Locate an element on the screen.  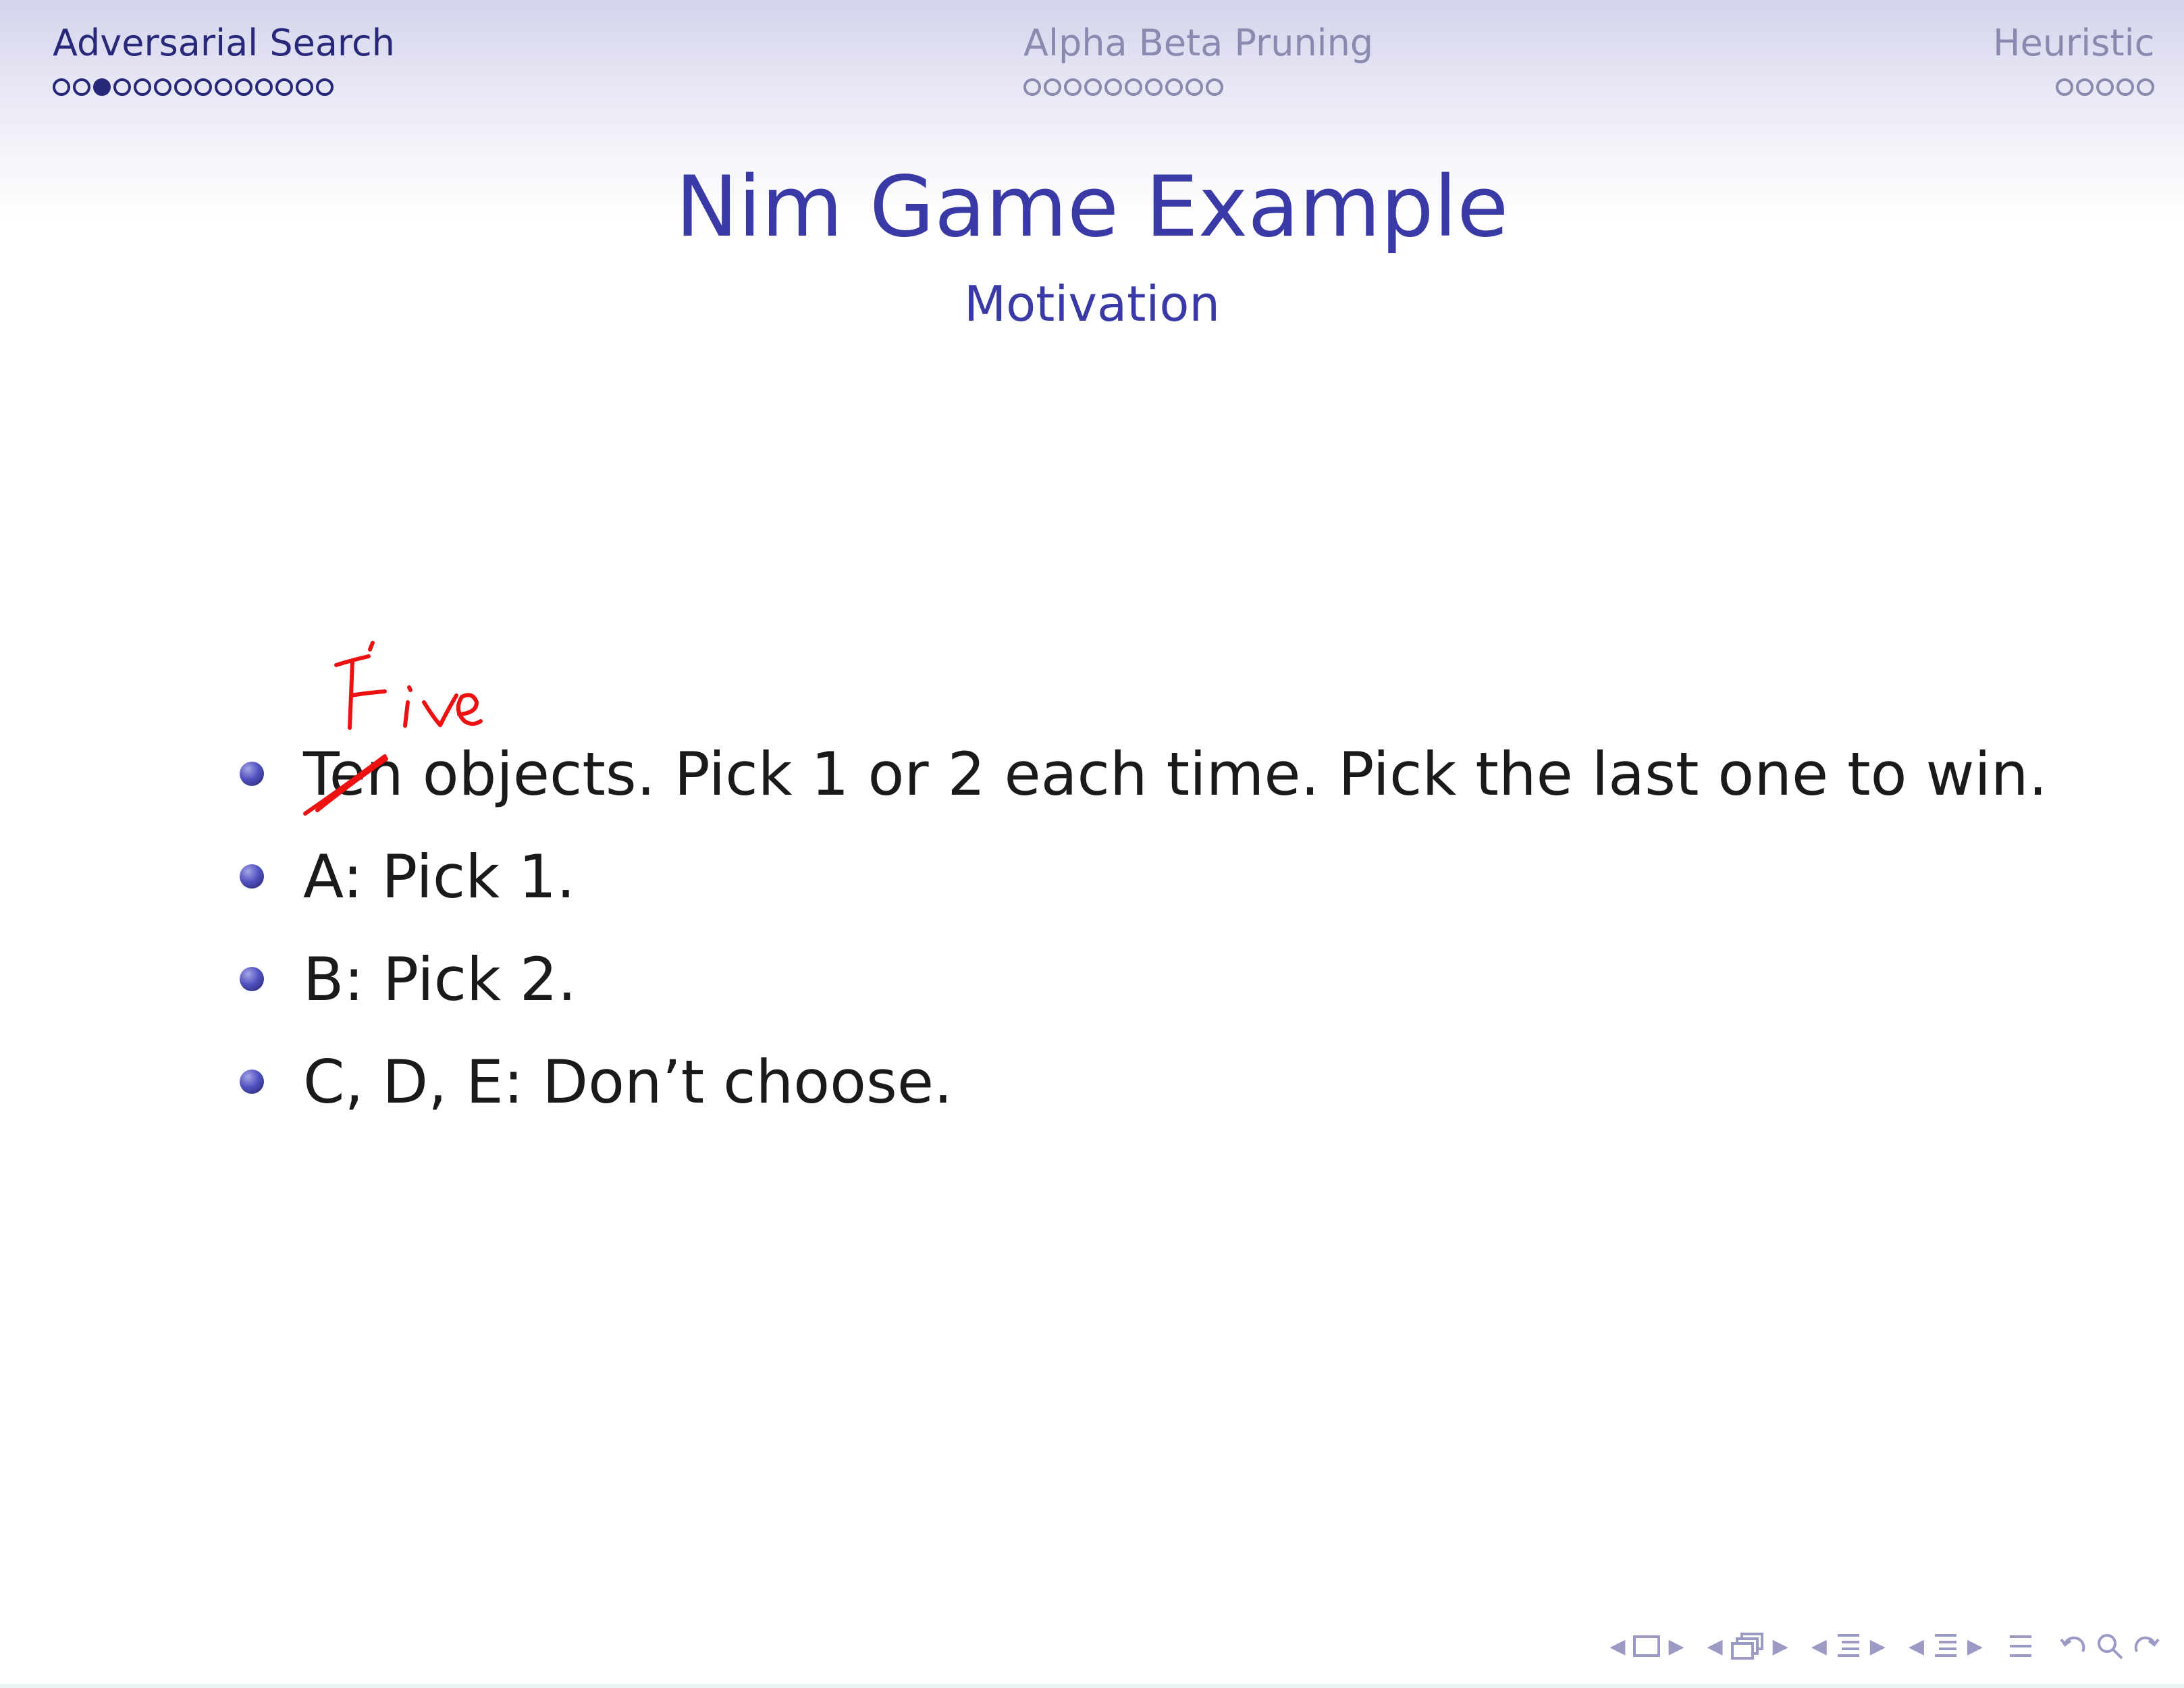
subsection-nav: ◀ ▶ is located at coordinates (1747, 1646).